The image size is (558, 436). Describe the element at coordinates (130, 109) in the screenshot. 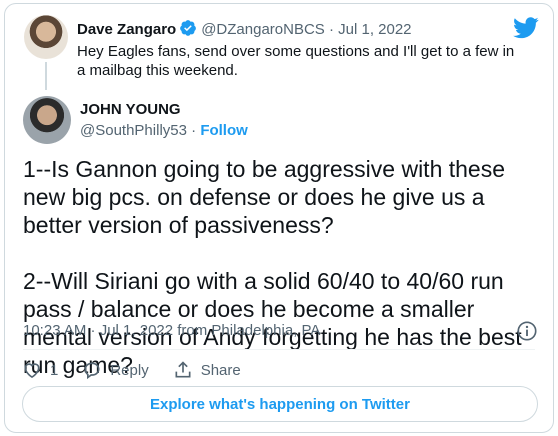

I see `author-name: JOHN YOUNG` at that location.